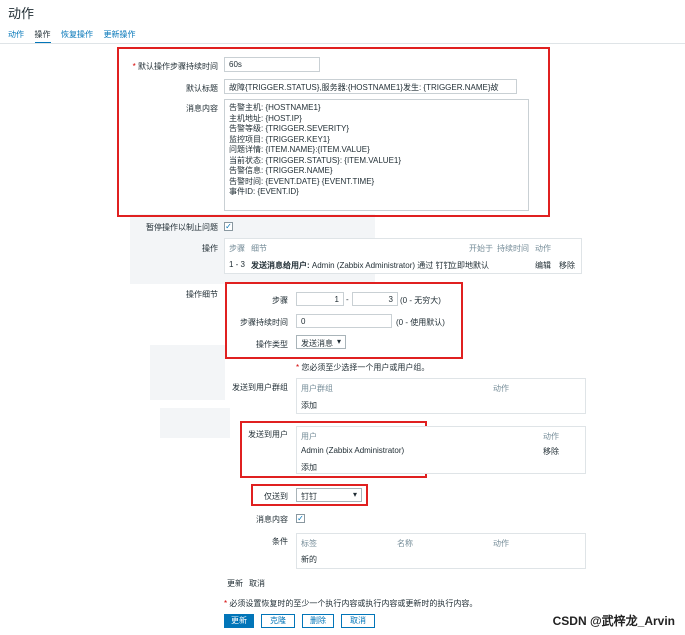  What do you see at coordinates (276, 496) in the screenshot?
I see `send-only-label: 仅送到` at bounding box center [276, 496].